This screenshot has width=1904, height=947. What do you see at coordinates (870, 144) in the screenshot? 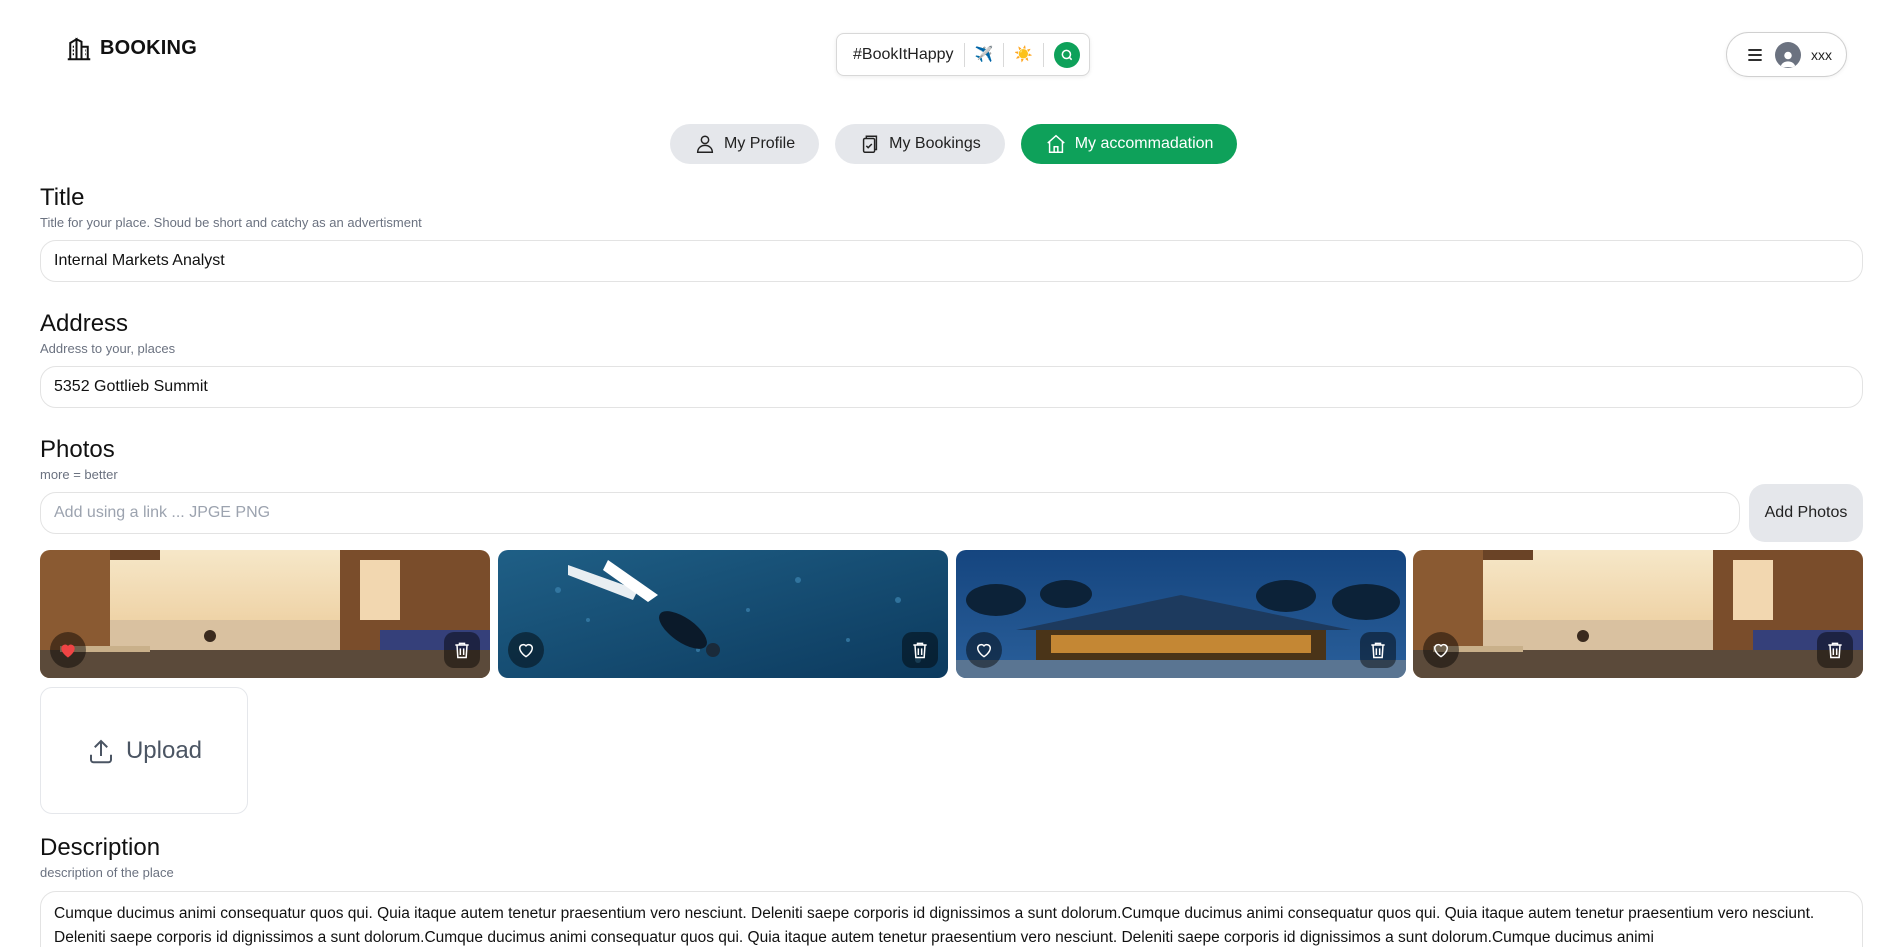
I see `clipboard-check-icon` at bounding box center [870, 144].